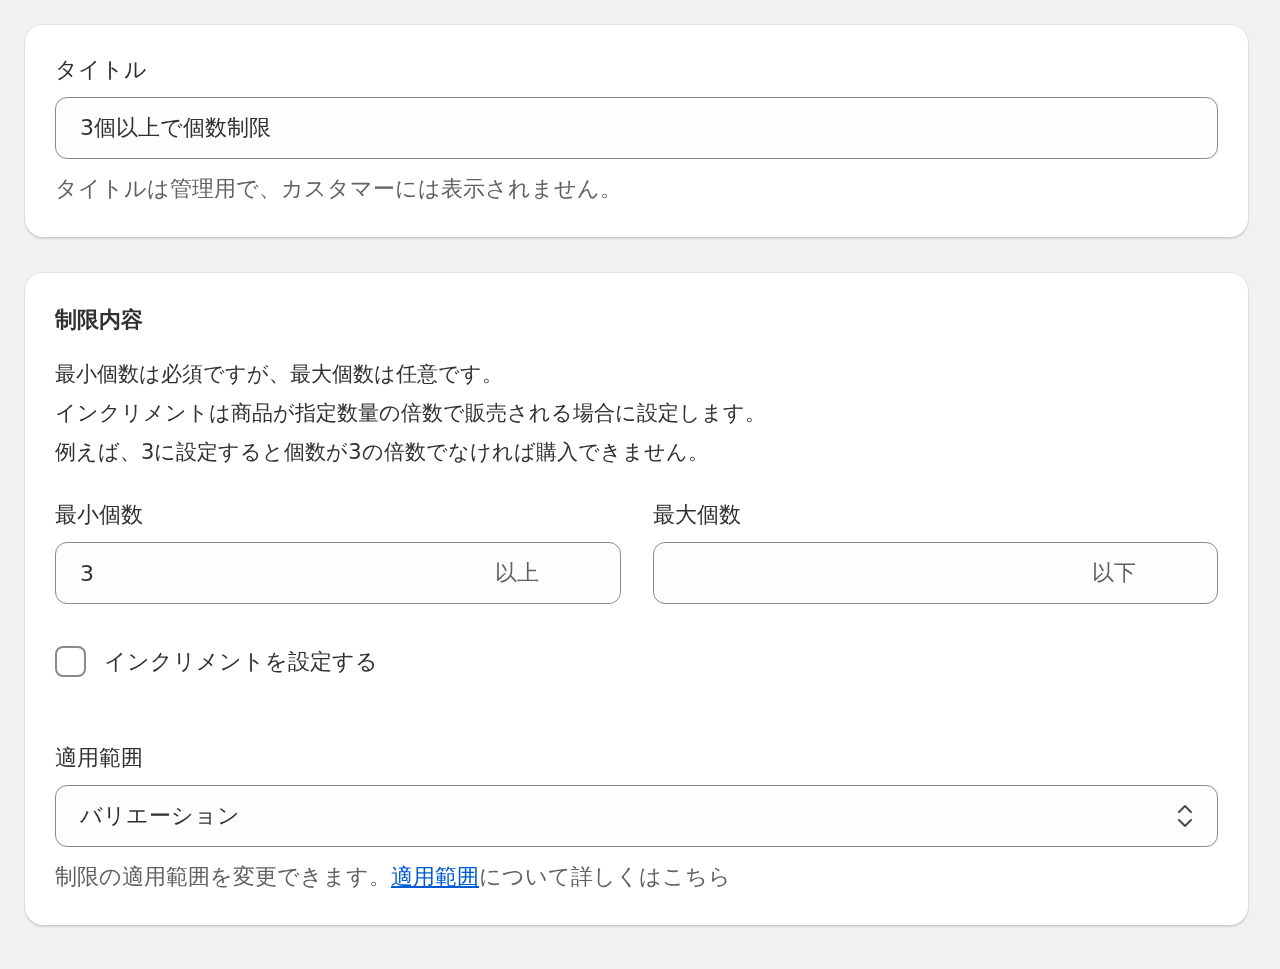 This screenshot has width=1280, height=969. Describe the element at coordinates (339, 189) in the screenshot. I see `help-text: タイトルは管理用で、カスタマーには表示されません。` at that location.